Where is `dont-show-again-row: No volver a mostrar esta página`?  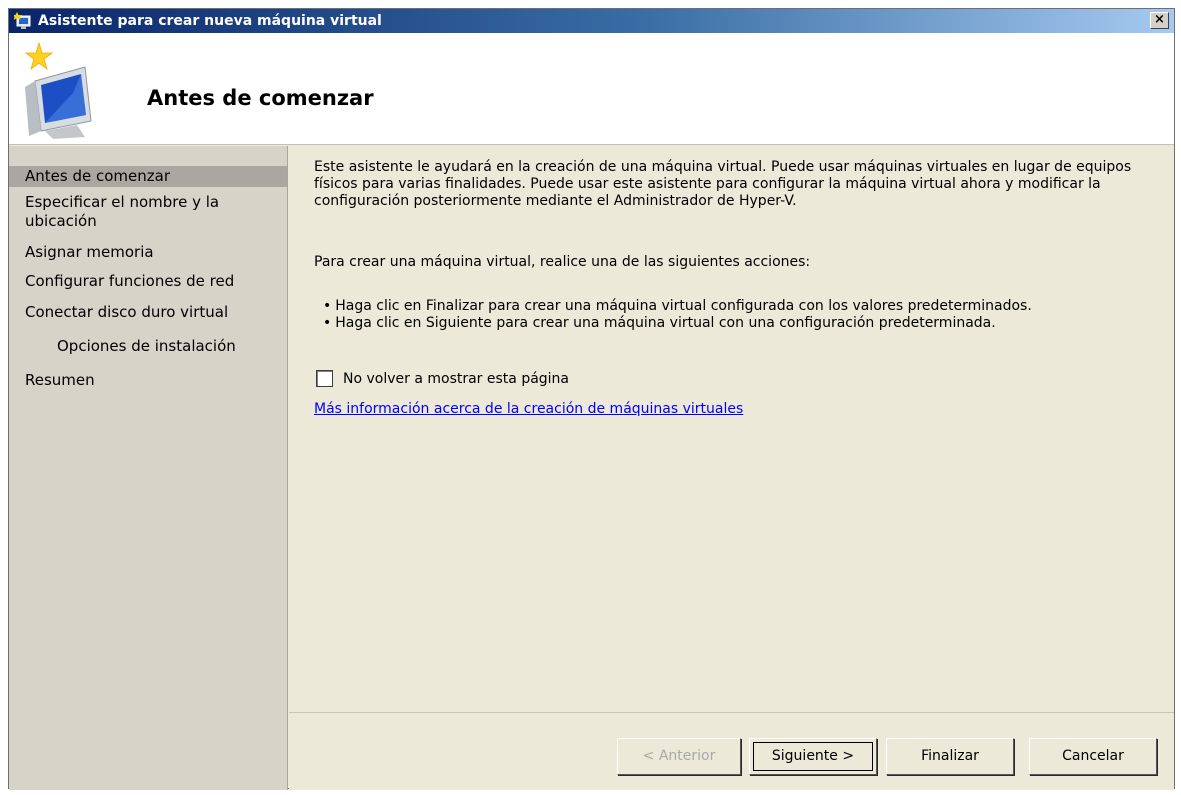
dont-show-again-row: No volver a mostrar esta página is located at coordinates (442, 378).